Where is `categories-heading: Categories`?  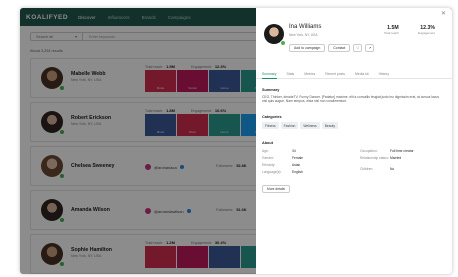 categories-heading: Categories is located at coordinates (272, 117).